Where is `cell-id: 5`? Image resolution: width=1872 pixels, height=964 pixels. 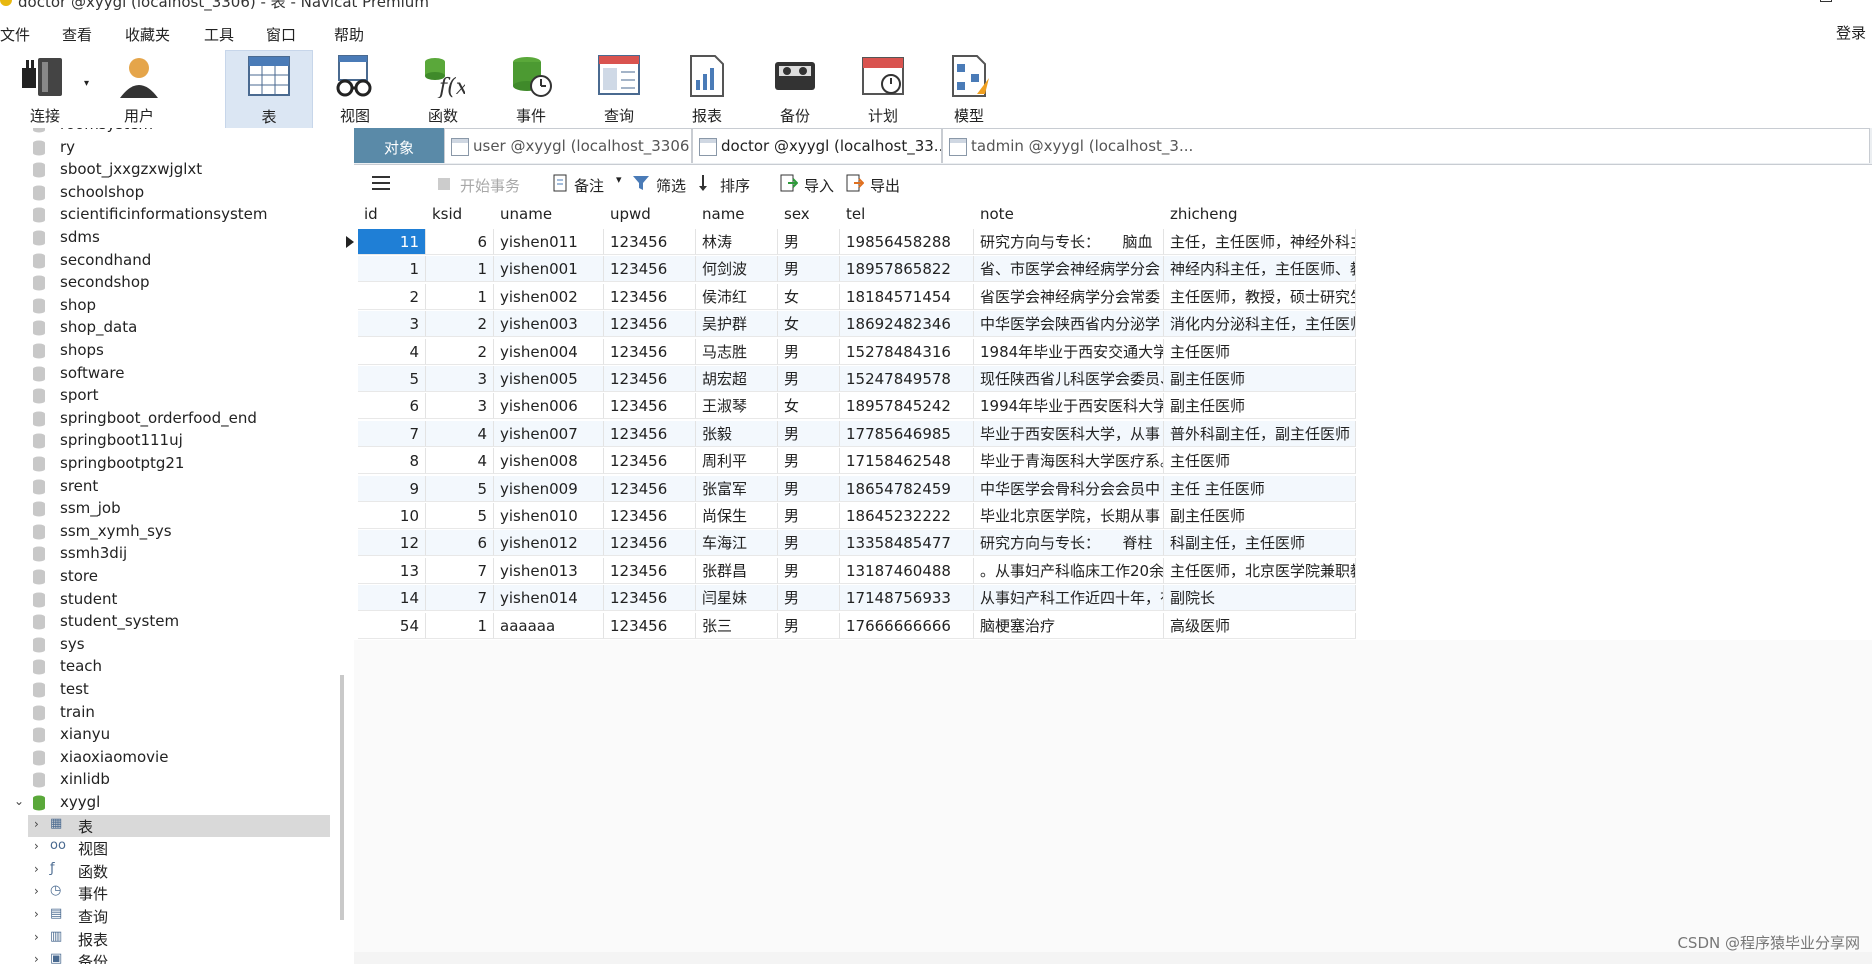 cell-id: 5 is located at coordinates (392, 379).